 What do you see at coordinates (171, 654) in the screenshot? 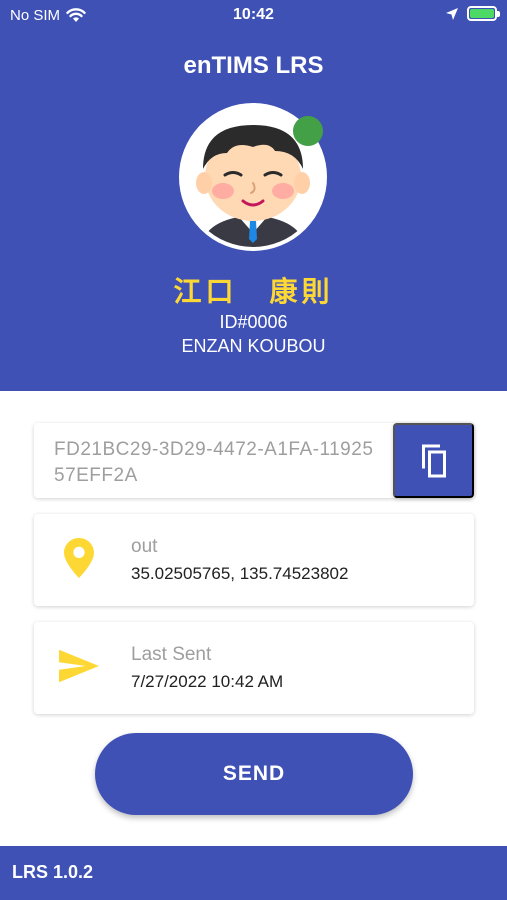
I see `last-sent-label: Last Sent` at bounding box center [171, 654].